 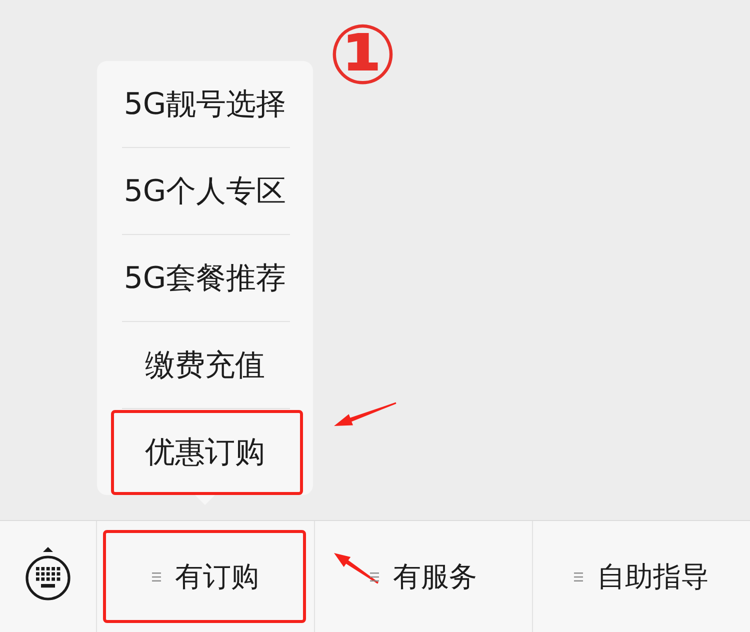 What do you see at coordinates (363, 56) in the screenshot?
I see `step-number: ①` at bounding box center [363, 56].